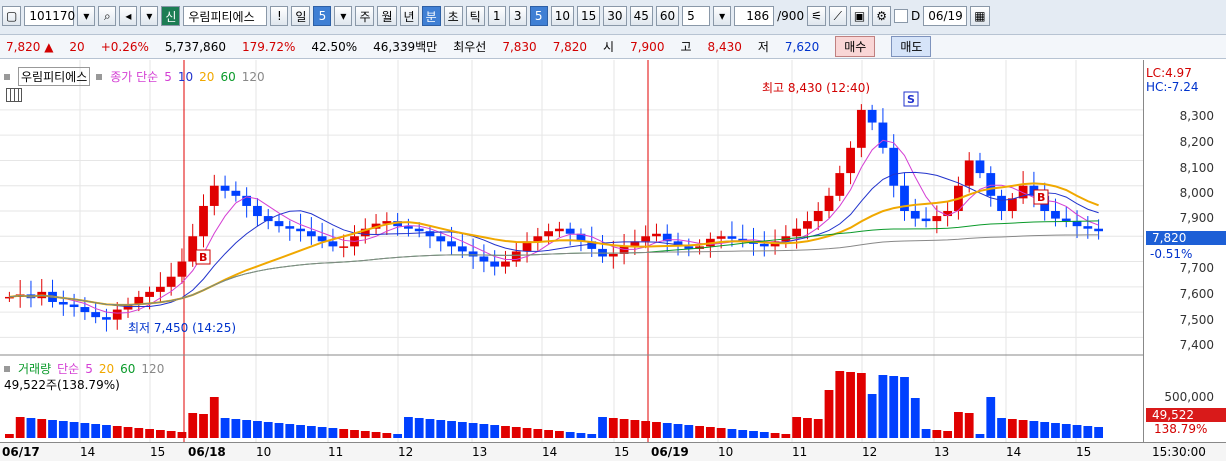 This screenshot has width=1226, height=461. I want to click on table-icon, so click(14, 95).